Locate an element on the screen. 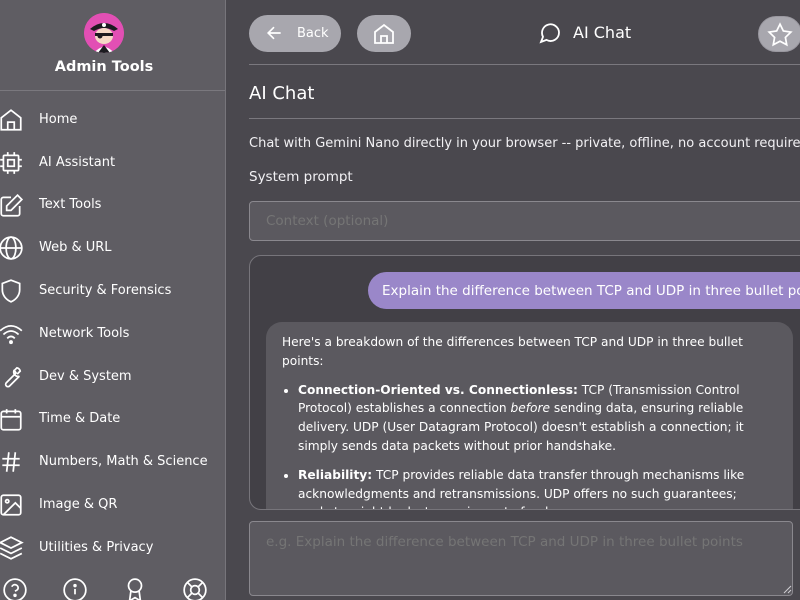 This screenshot has width=800, height=600. chat-bubble-icon is located at coordinates (549, 33).